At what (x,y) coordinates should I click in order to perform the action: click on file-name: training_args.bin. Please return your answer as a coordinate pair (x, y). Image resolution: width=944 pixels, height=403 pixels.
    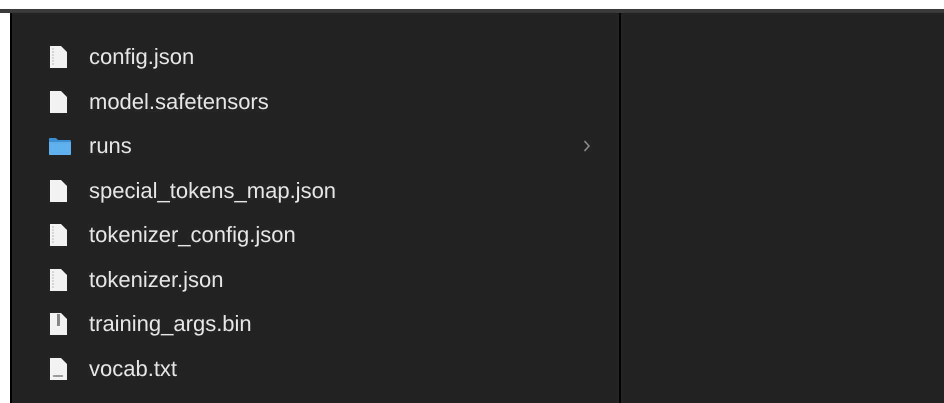
    Looking at the image, I should click on (170, 324).